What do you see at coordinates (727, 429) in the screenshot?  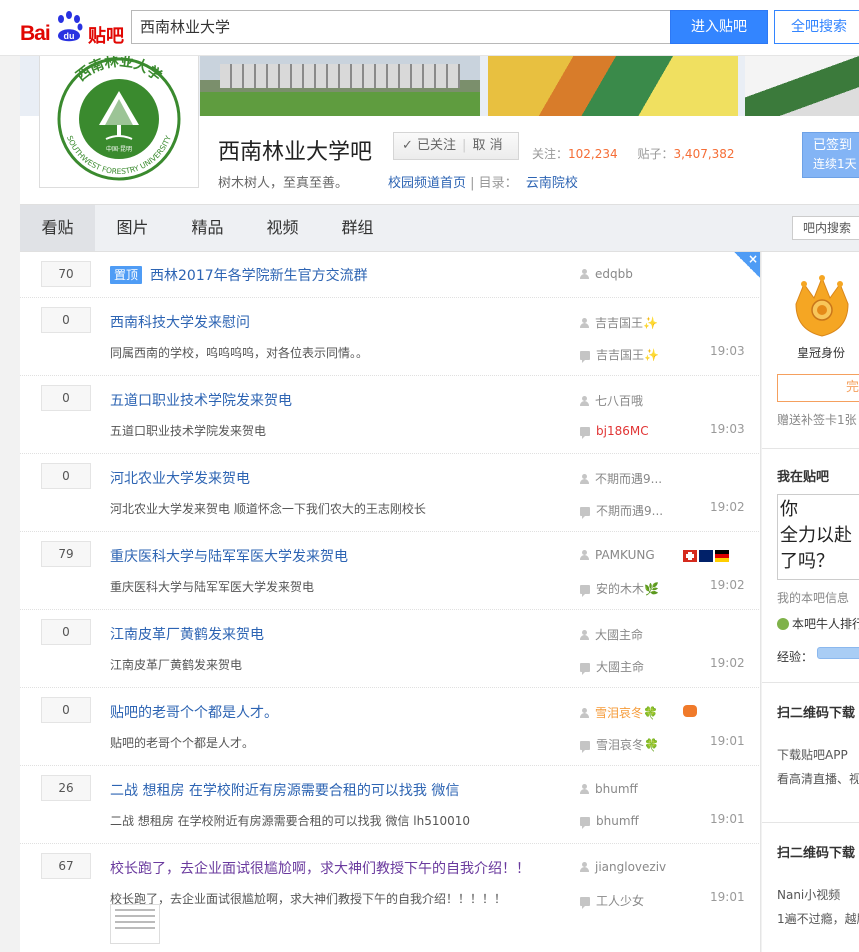 I see `last-reply-time: 19:03` at bounding box center [727, 429].